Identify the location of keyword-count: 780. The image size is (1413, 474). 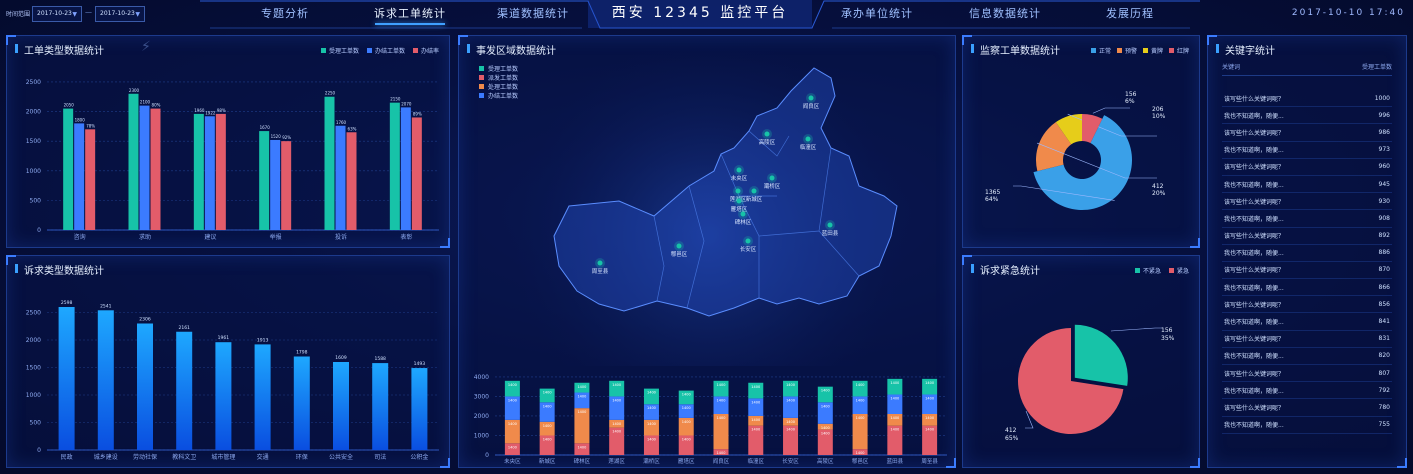
(1384, 407).